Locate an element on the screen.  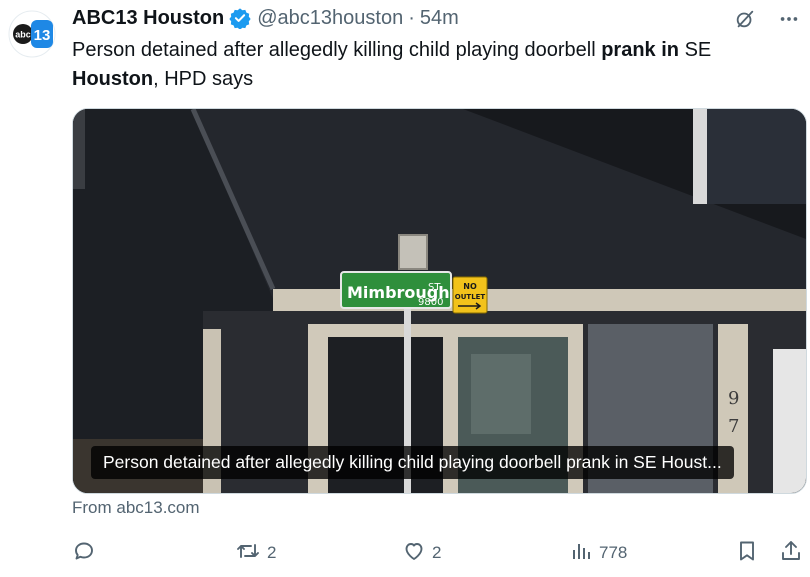
no-outlet-sign-line2: OUTLET is located at coordinates (470, 297).